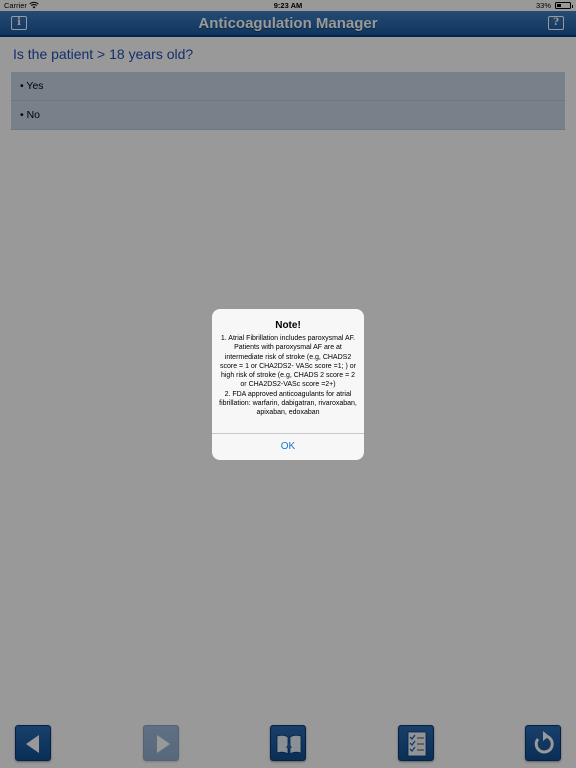 Image resolution: width=576 pixels, height=768 pixels. I want to click on alert-title: Note!, so click(288, 325).